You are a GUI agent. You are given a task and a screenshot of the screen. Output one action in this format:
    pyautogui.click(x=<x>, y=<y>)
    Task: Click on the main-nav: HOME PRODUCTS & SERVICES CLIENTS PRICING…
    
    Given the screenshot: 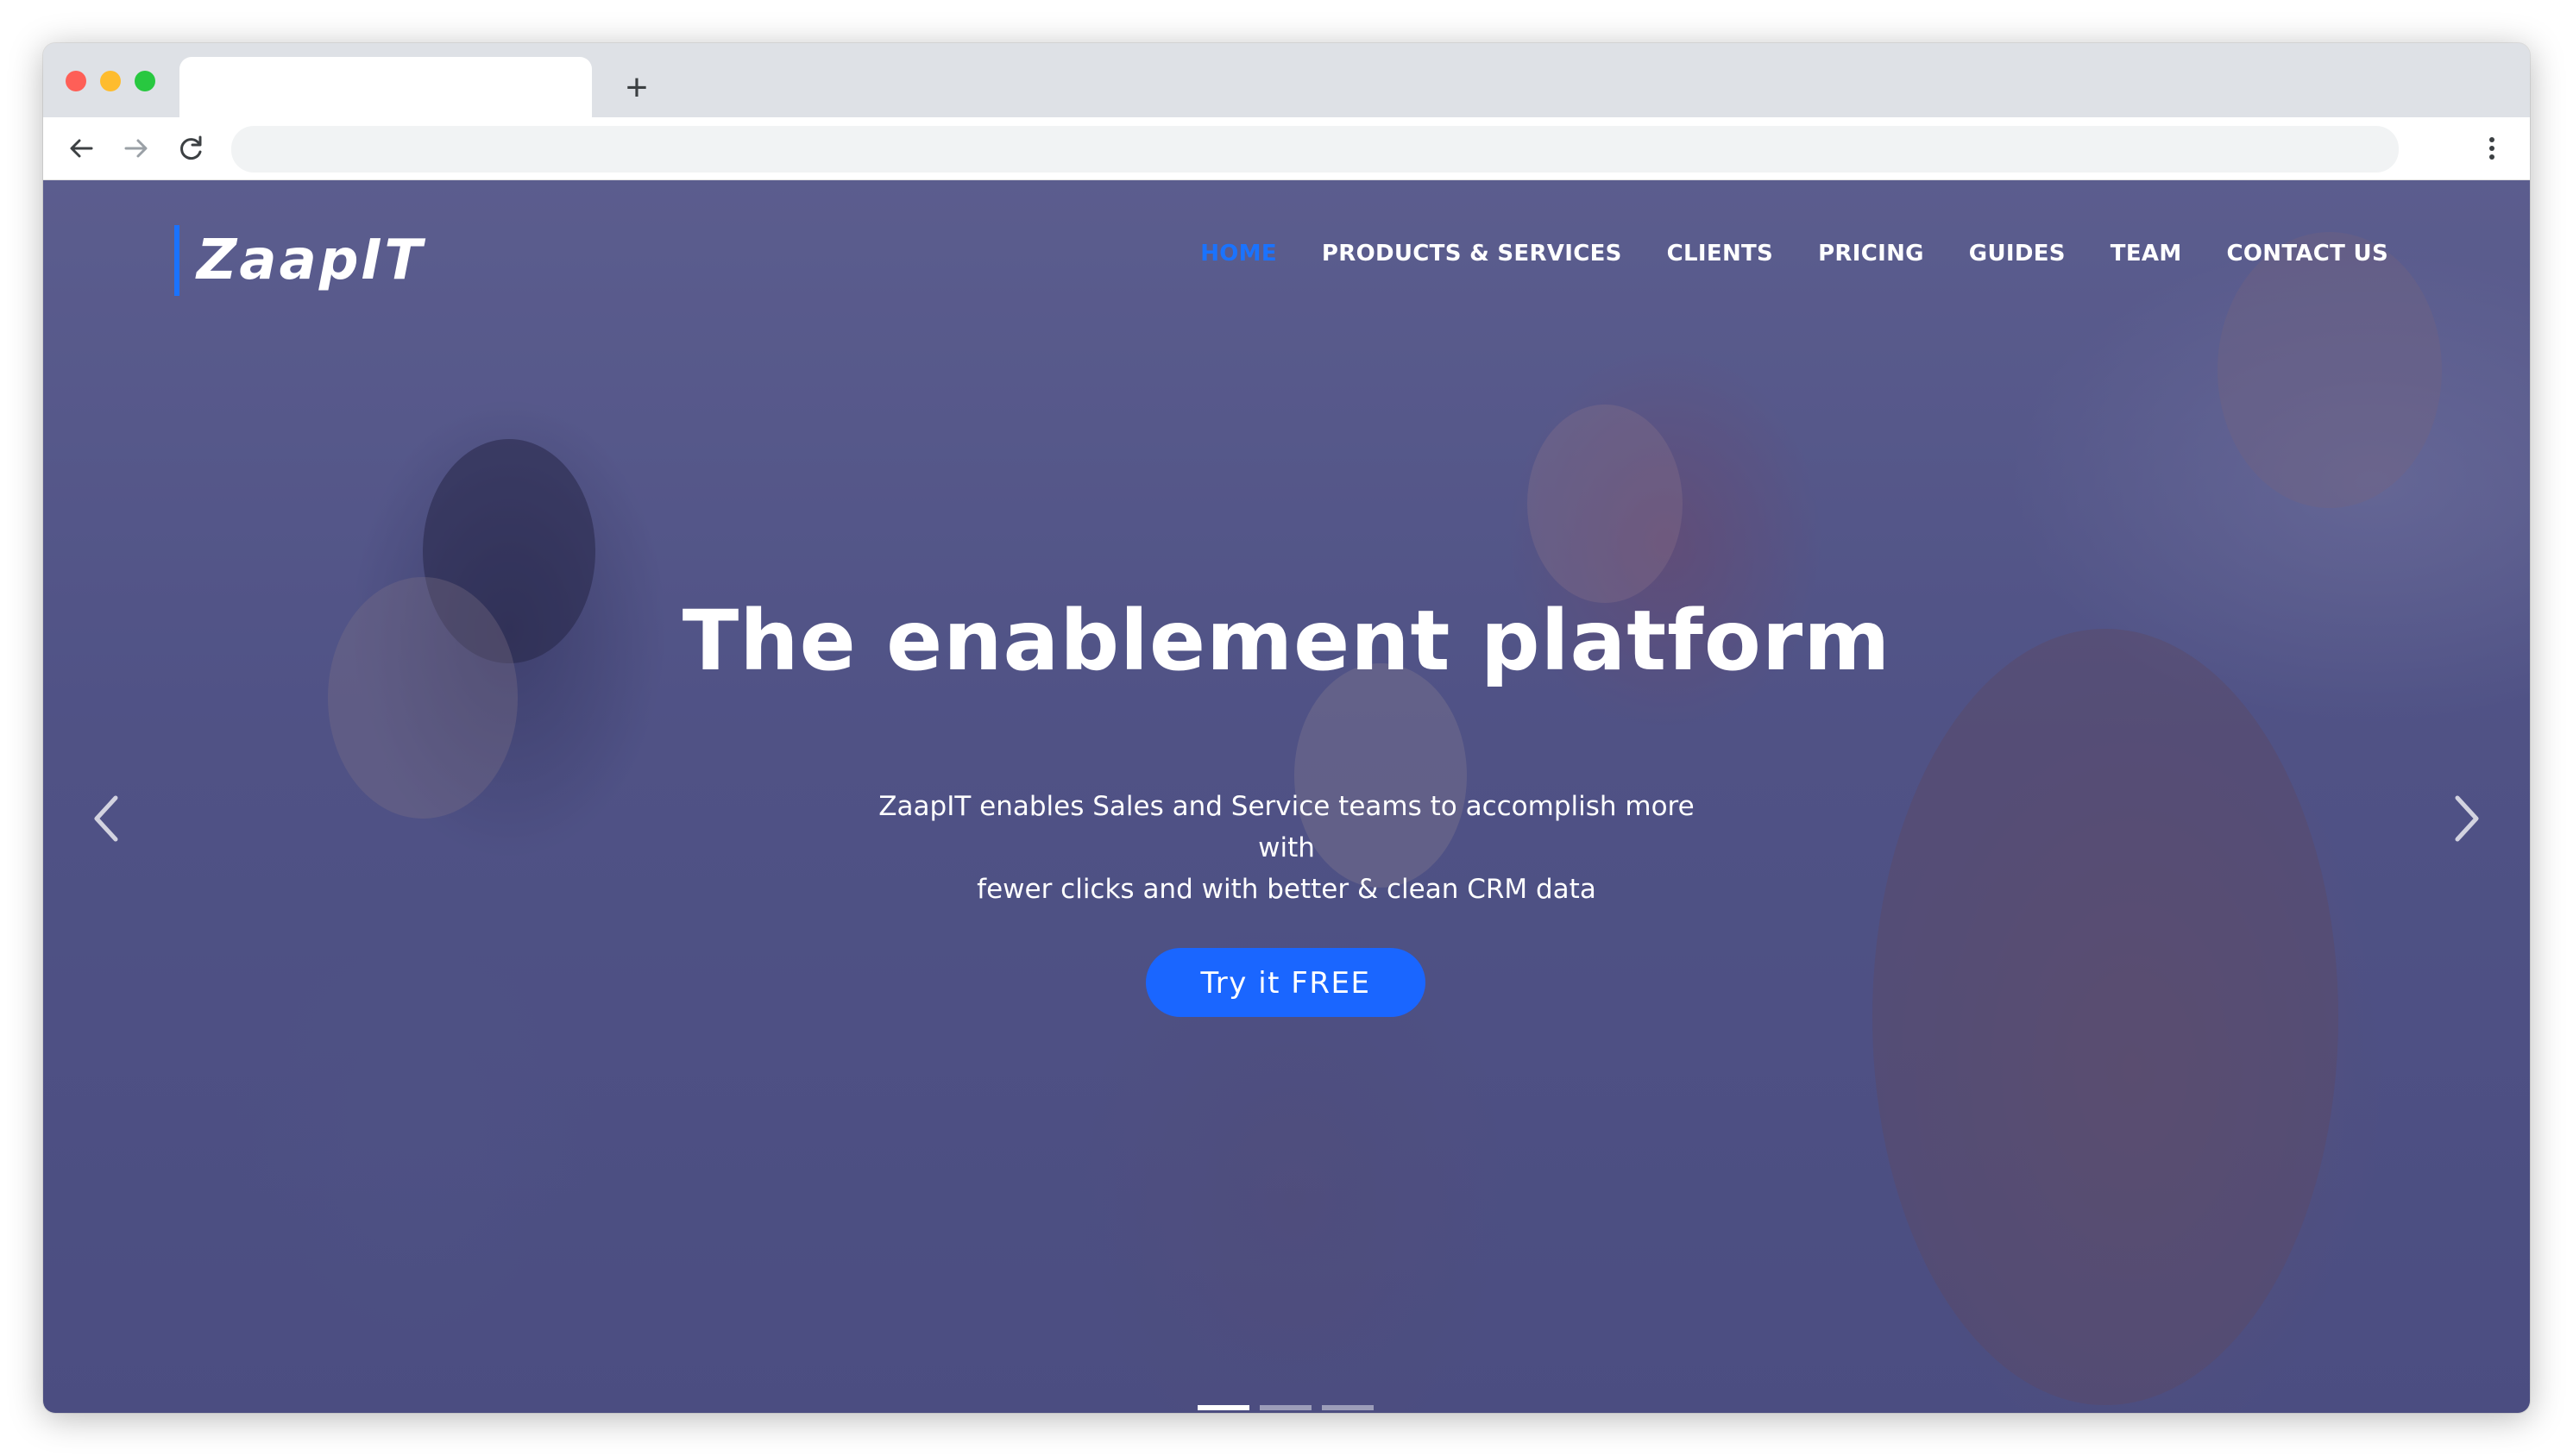 What is the action you would take?
    pyautogui.click(x=1794, y=254)
    